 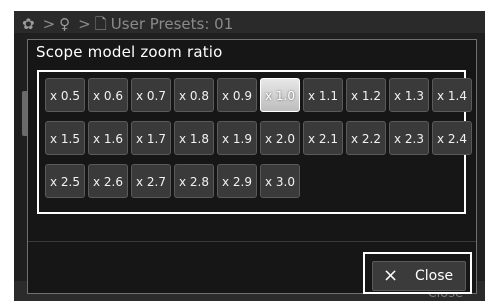 I want to click on zoom-option-button: x 1.0, so click(x=280, y=95).